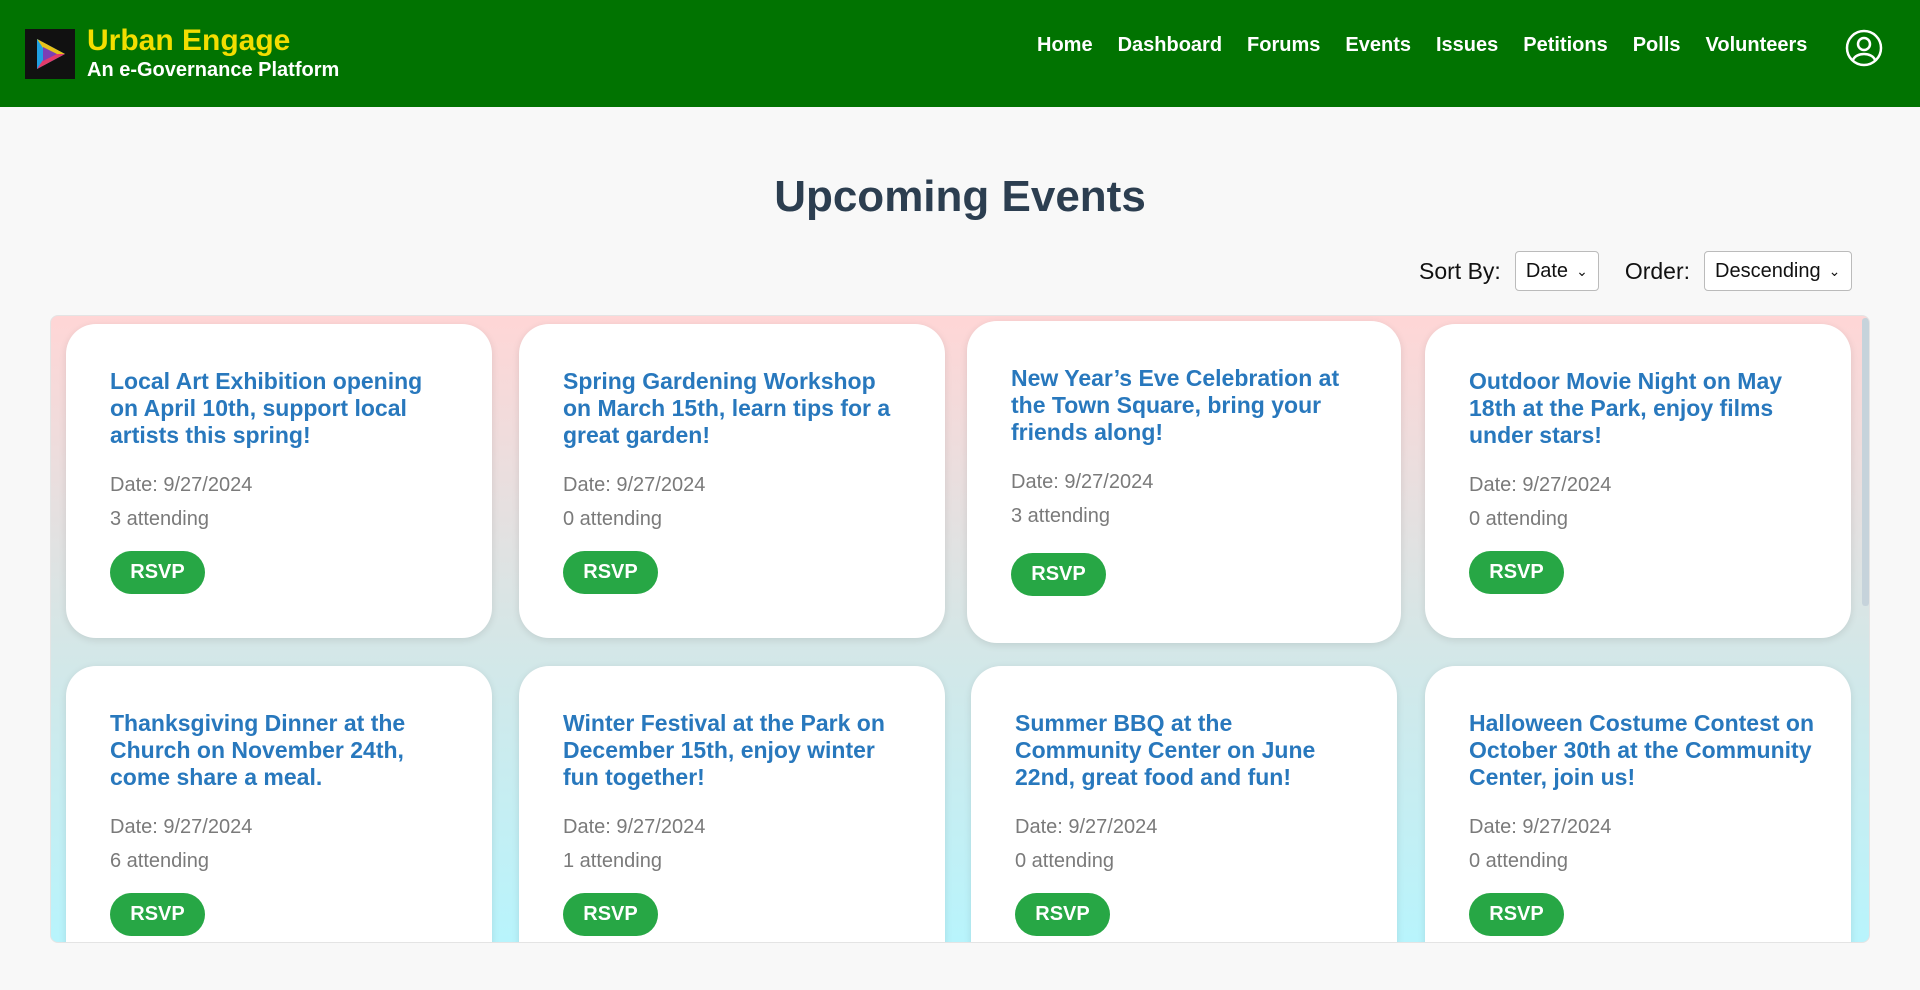 This screenshot has width=1920, height=990. What do you see at coordinates (1283, 45) in the screenshot?
I see `nav-forums: Forums` at bounding box center [1283, 45].